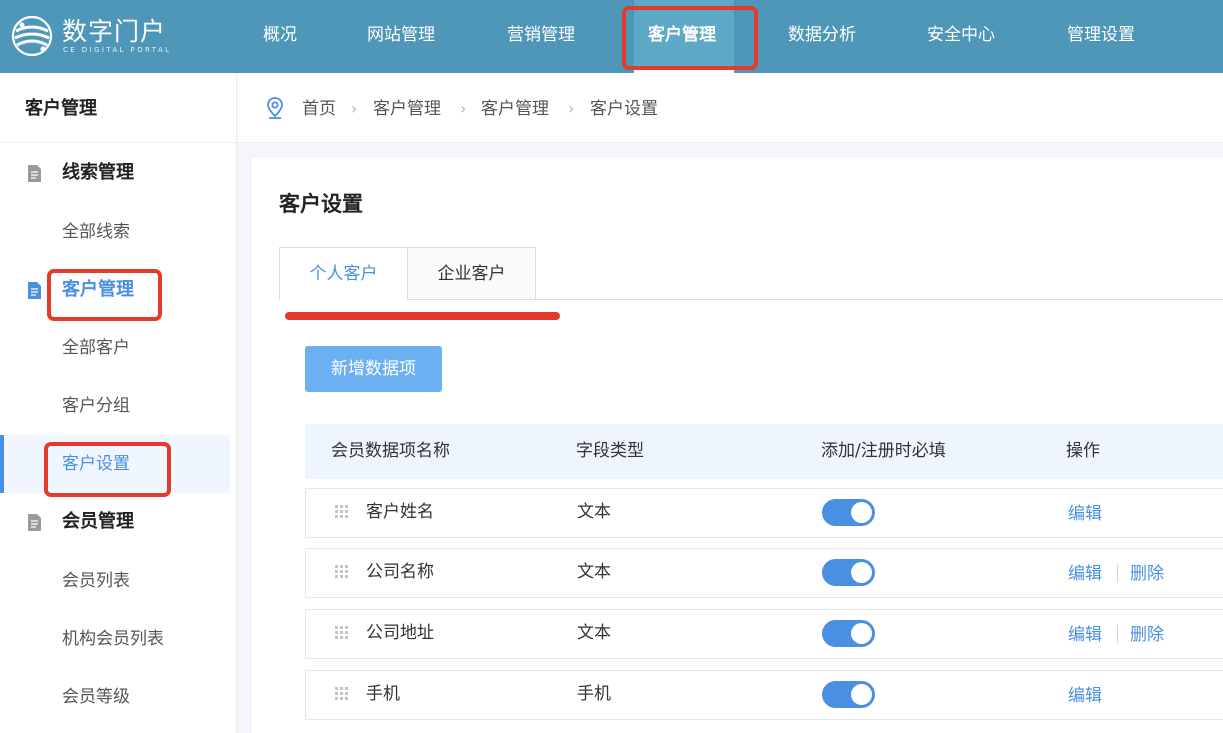 The width and height of the screenshot is (1223, 733). I want to click on sidebar-group-customers: 客户管理, so click(118, 290).